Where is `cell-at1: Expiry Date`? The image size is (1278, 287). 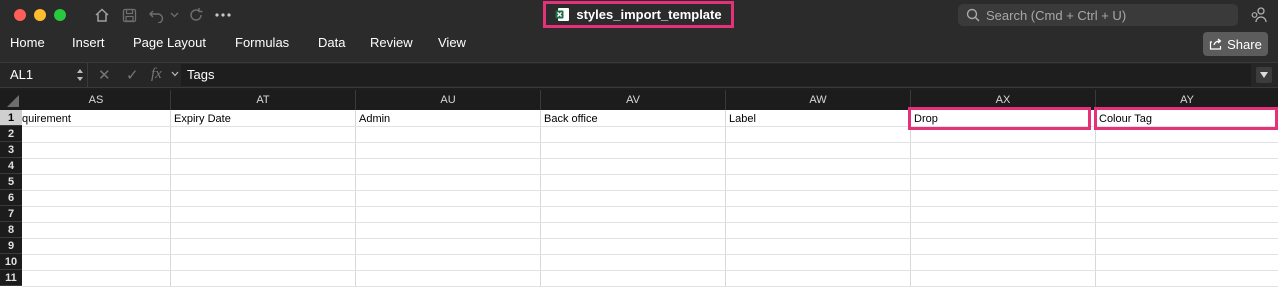 cell-at1: Expiry Date is located at coordinates (263, 120).